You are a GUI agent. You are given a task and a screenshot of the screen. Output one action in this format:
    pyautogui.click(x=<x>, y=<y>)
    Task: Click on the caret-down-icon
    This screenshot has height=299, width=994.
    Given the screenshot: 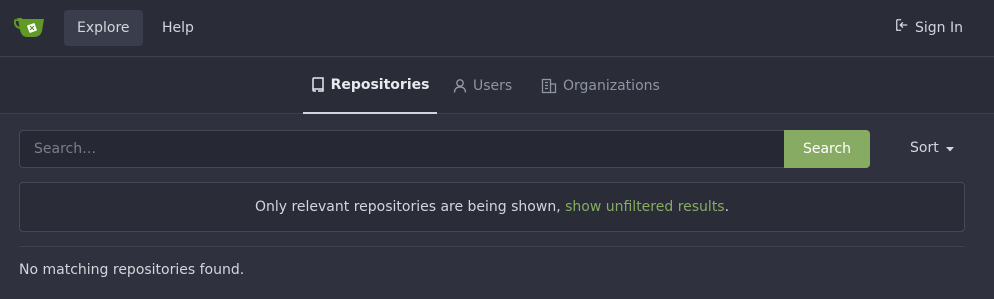 What is the action you would take?
    pyautogui.click(x=949, y=148)
    